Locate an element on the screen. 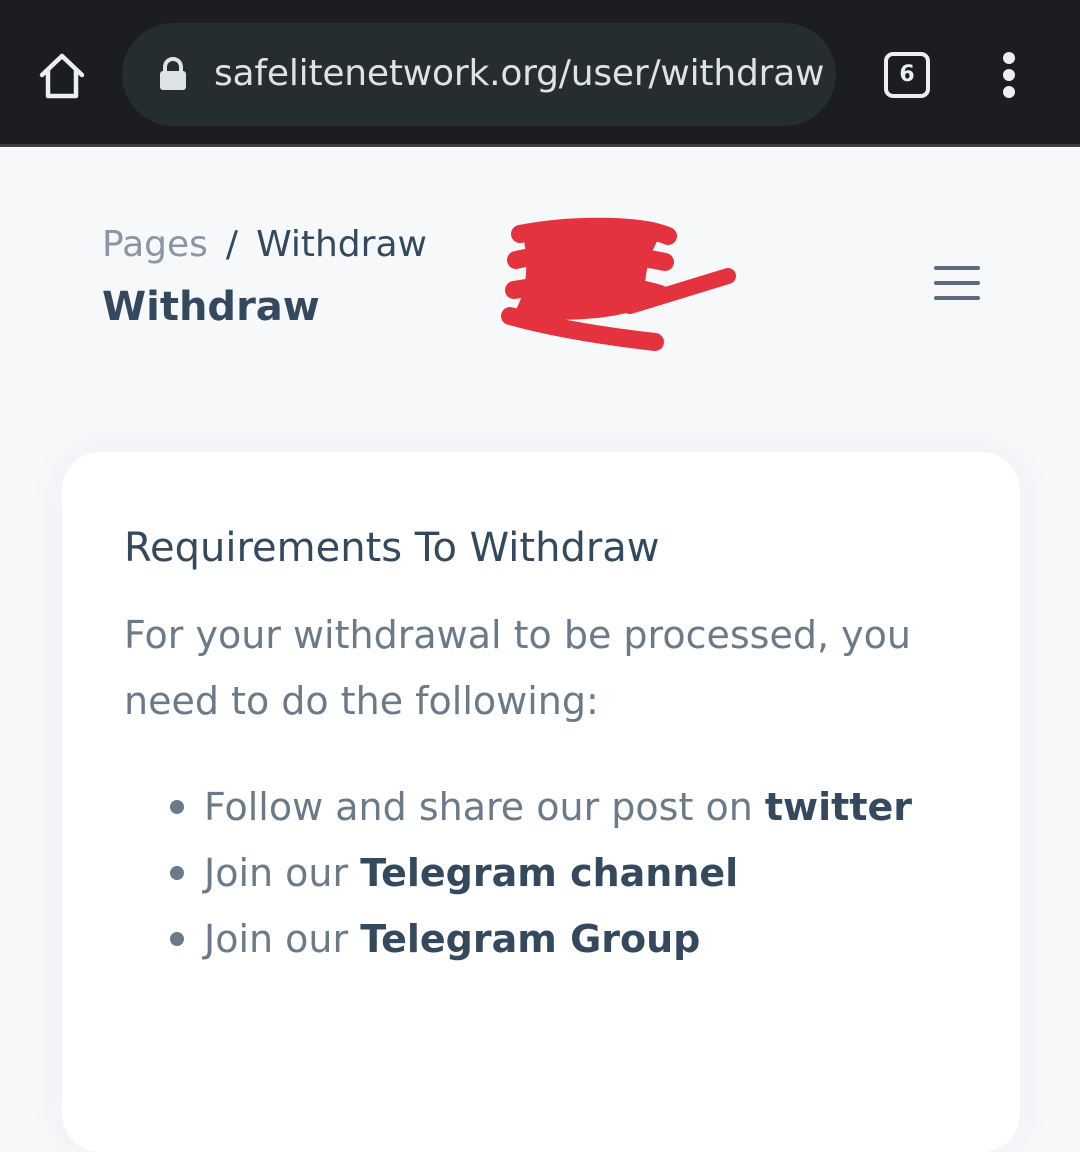  hamburger-menu-icon is located at coordinates (957, 284).